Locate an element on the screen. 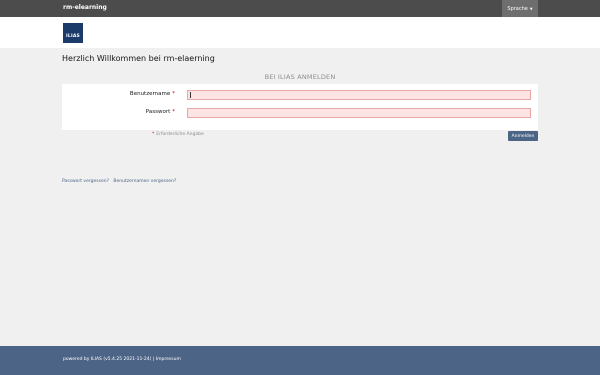 The height and width of the screenshot is (375, 600). caret-down-icon: ▼ is located at coordinates (531, 8).